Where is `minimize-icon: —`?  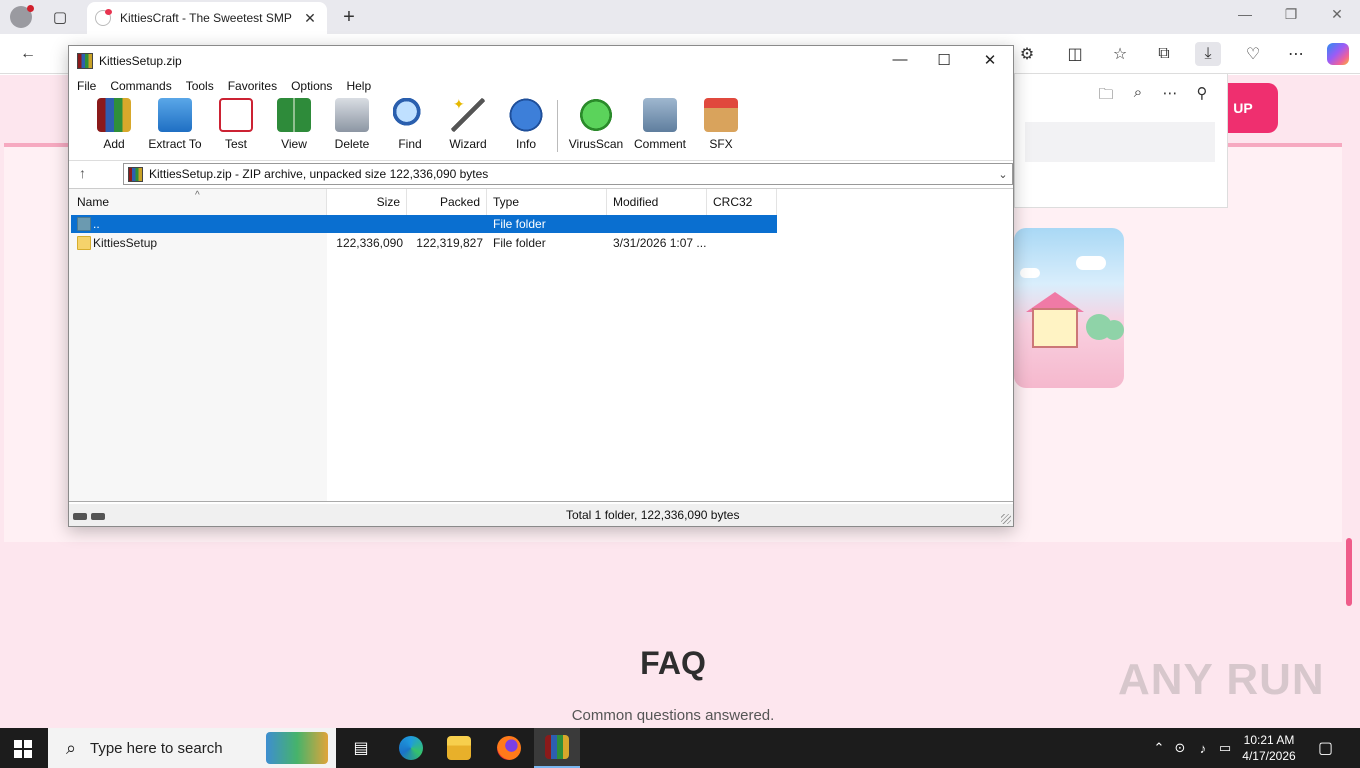
minimize-icon: — is located at coordinates (1245, 14).